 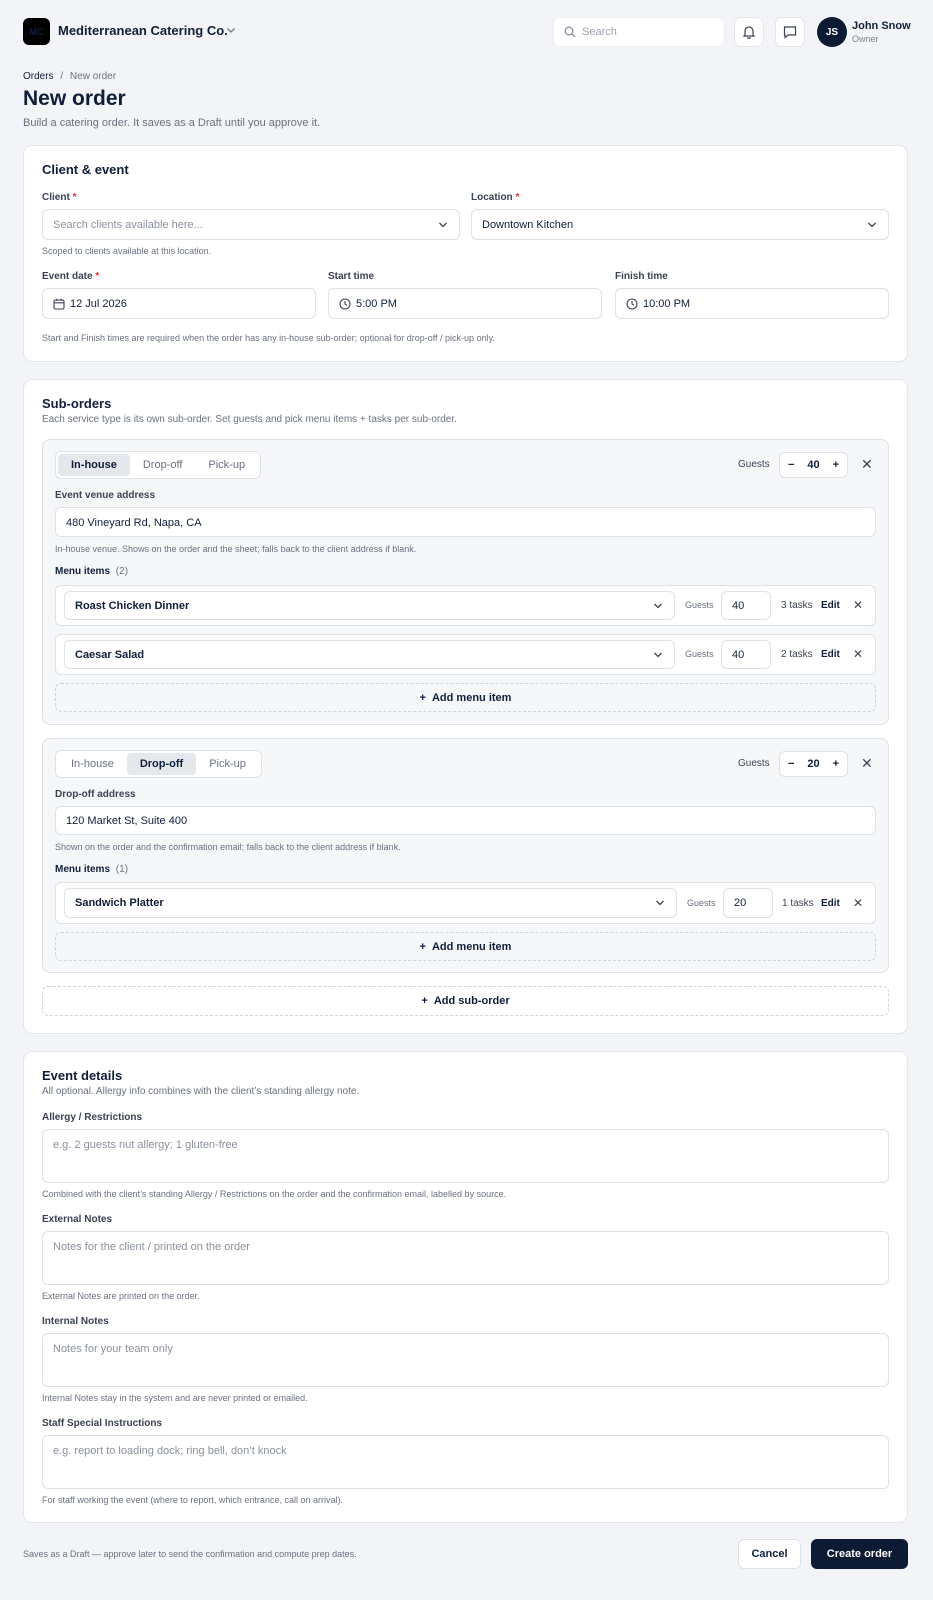 I want to click on venue-address-value: 480 Vineyard Rd, Napa, CA, so click(x=134, y=523).